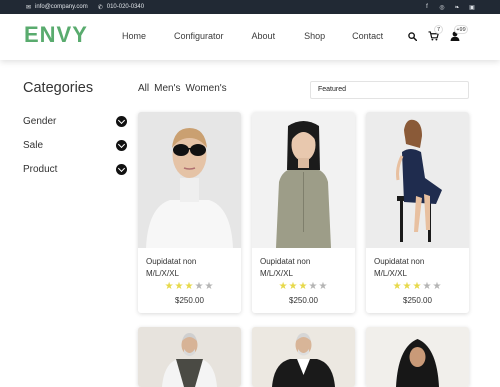 Image resolution: width=500 pixels, height=387 pixels. What do you see at coordinates (412, 36) in the screenshot?
I see `search-icon` at bounding box center [412, 36].